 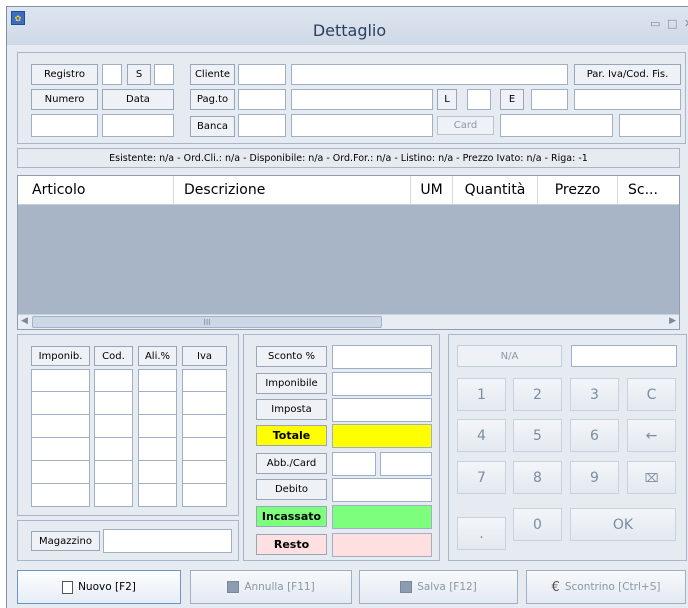 What do you see at coordinates (112, 74) in the screenshot?
I see `registro-field` at bounding box center [112, 74].